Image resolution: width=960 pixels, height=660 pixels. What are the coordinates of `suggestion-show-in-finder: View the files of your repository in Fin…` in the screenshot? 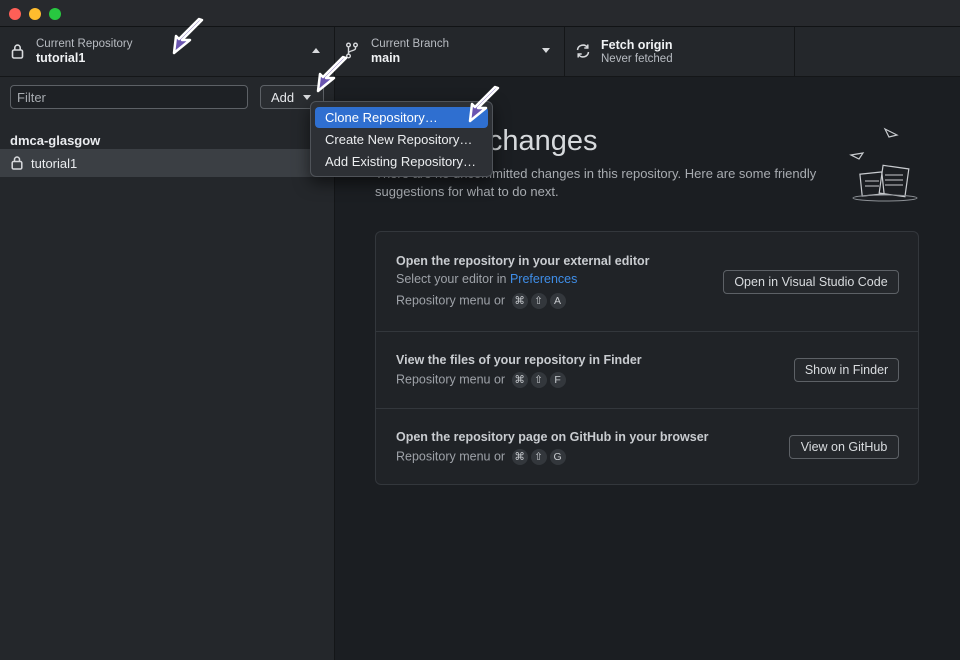 It's located at (647, 370).